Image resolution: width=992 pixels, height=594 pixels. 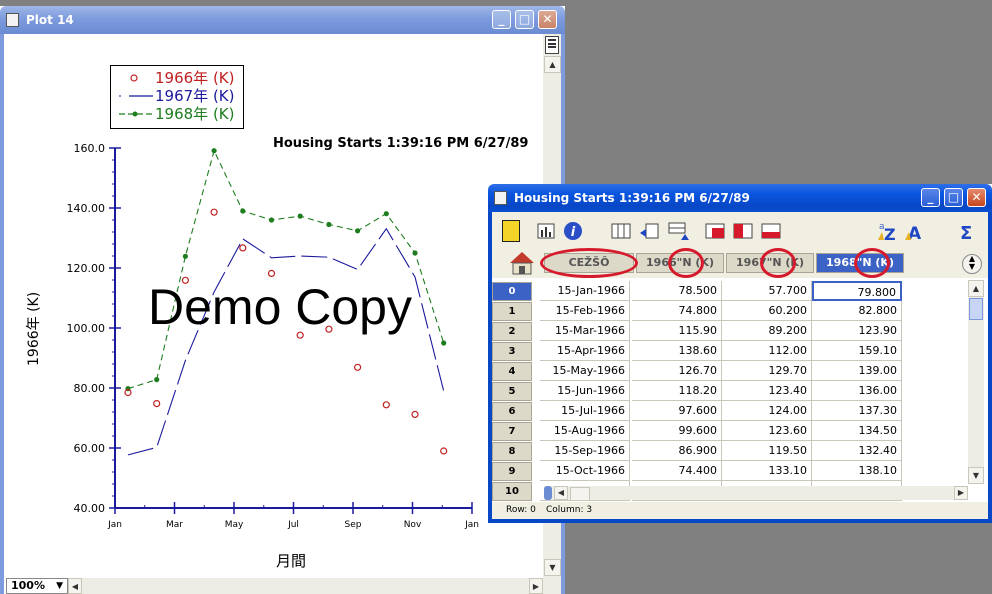 What do you see at coordinates (59, 586) in the screenshot?
I see `chevron-down-icon: ▼` at bounding box center [59, 586].